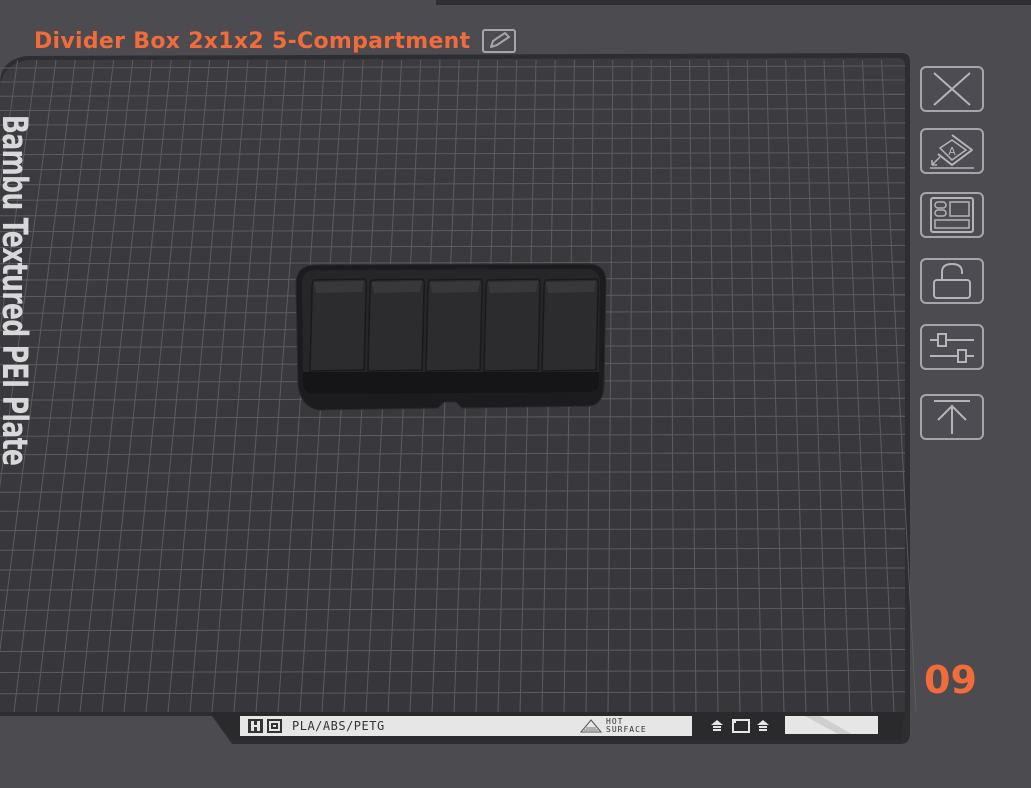  I want to click on lock-button, so click(952, 281).